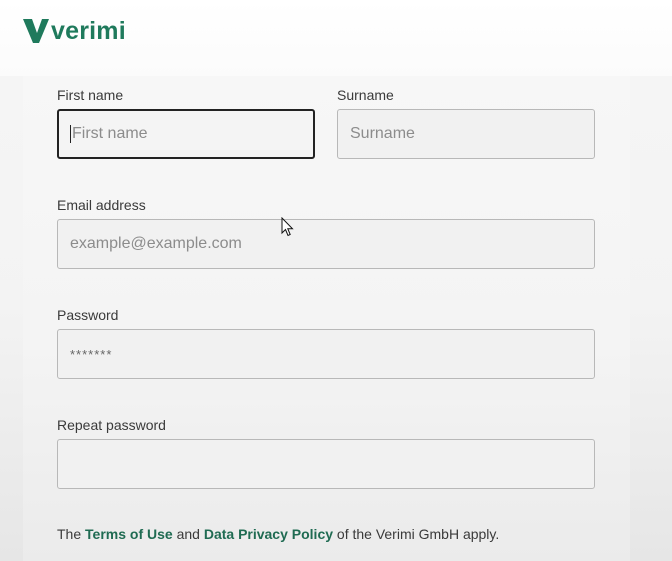 The height and width of the screenshot is (561, 672). I want to click on text-caret, so click(70, 134).